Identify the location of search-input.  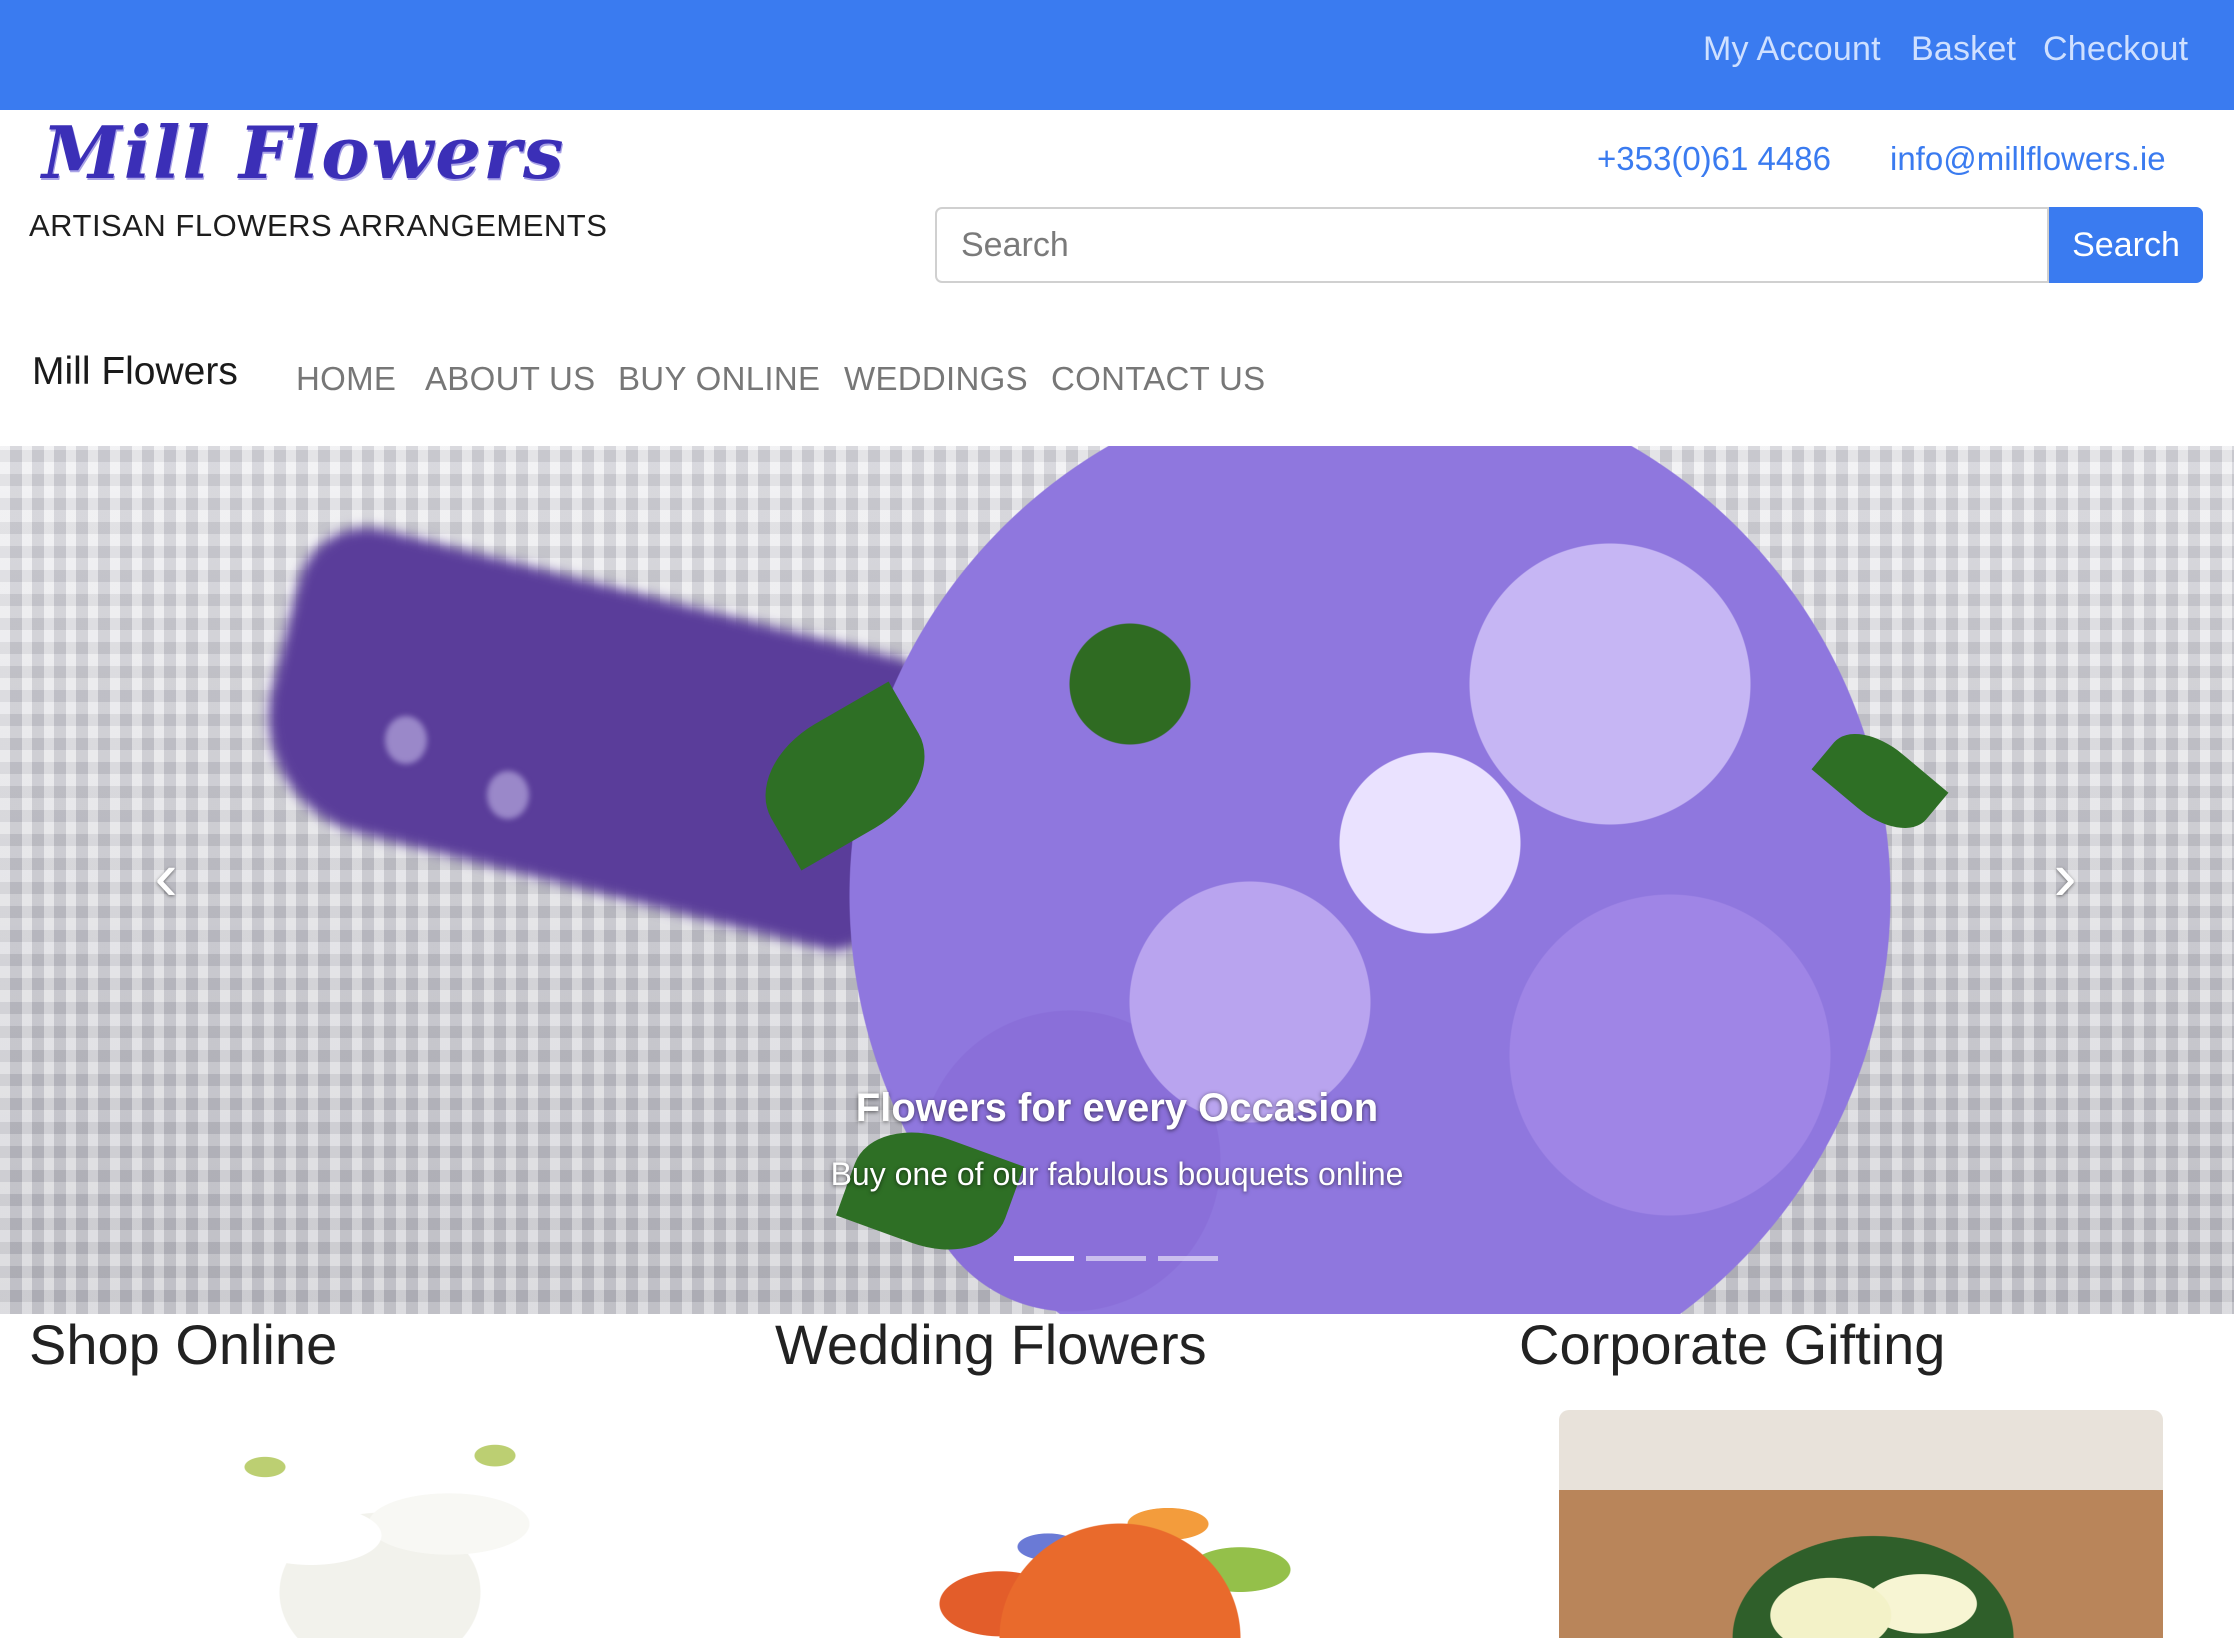
(1492, 245).